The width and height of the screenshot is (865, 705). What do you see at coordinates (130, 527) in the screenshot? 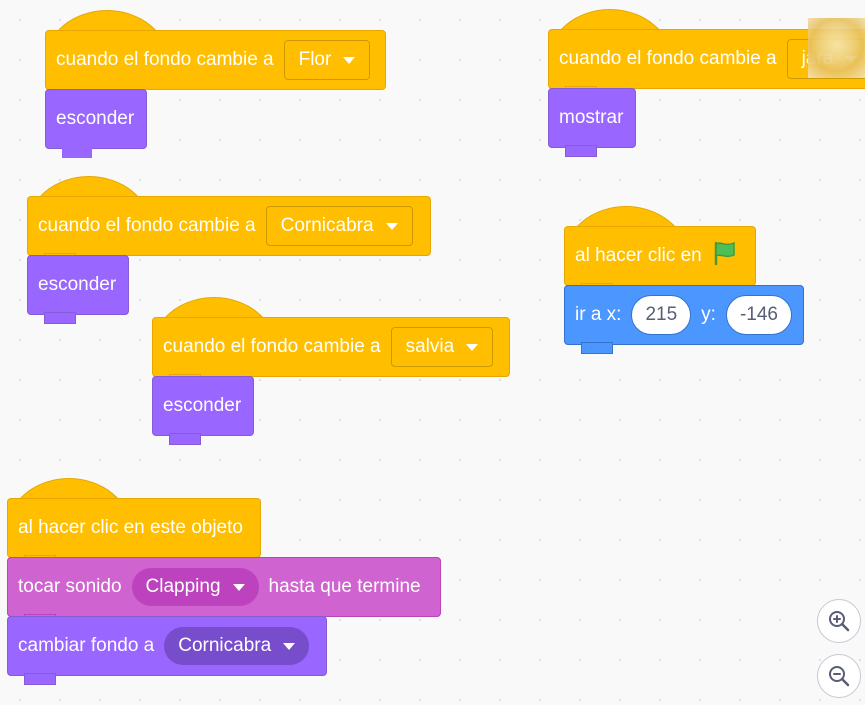
I see `block-label: al hacer clic en este objeto` at bounding box center [130, 527].